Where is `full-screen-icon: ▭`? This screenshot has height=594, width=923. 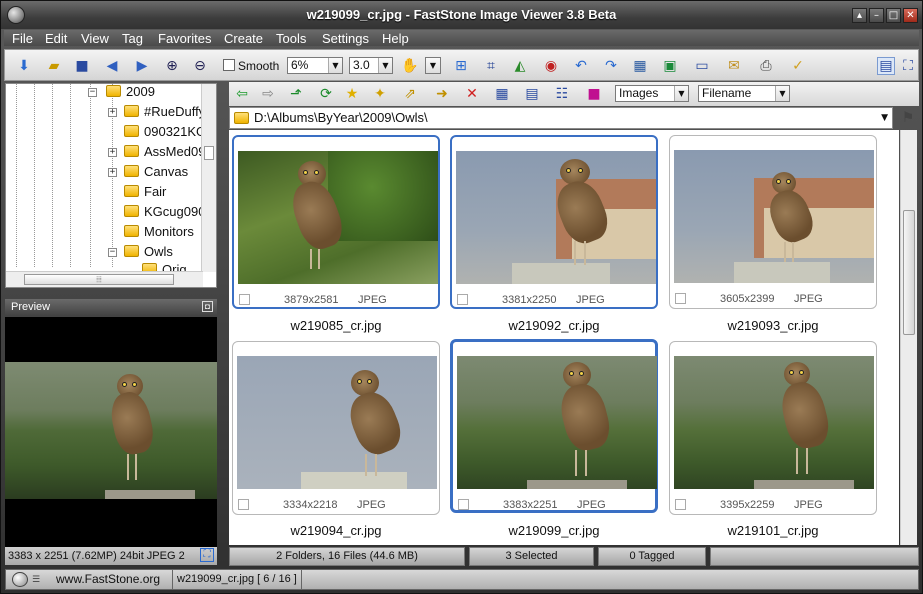 full-screen-icon: ▭ is located at coordinates (702, 66).